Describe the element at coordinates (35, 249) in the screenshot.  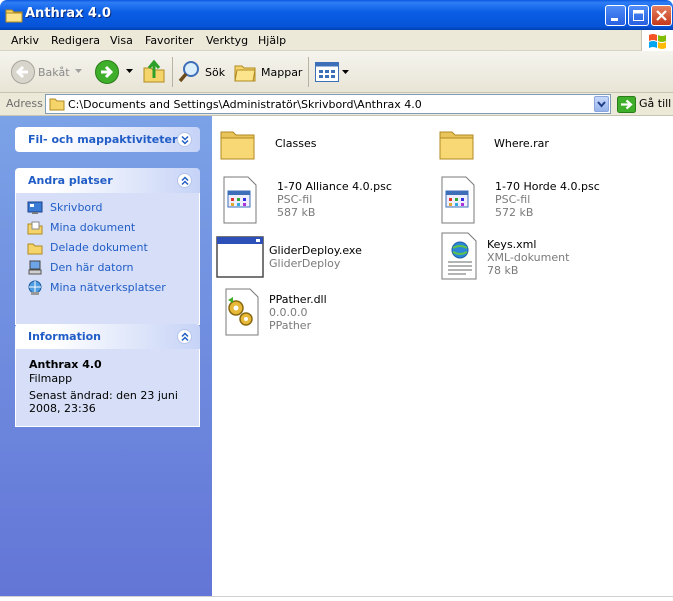
I see `shared-folder-icon` at that location.